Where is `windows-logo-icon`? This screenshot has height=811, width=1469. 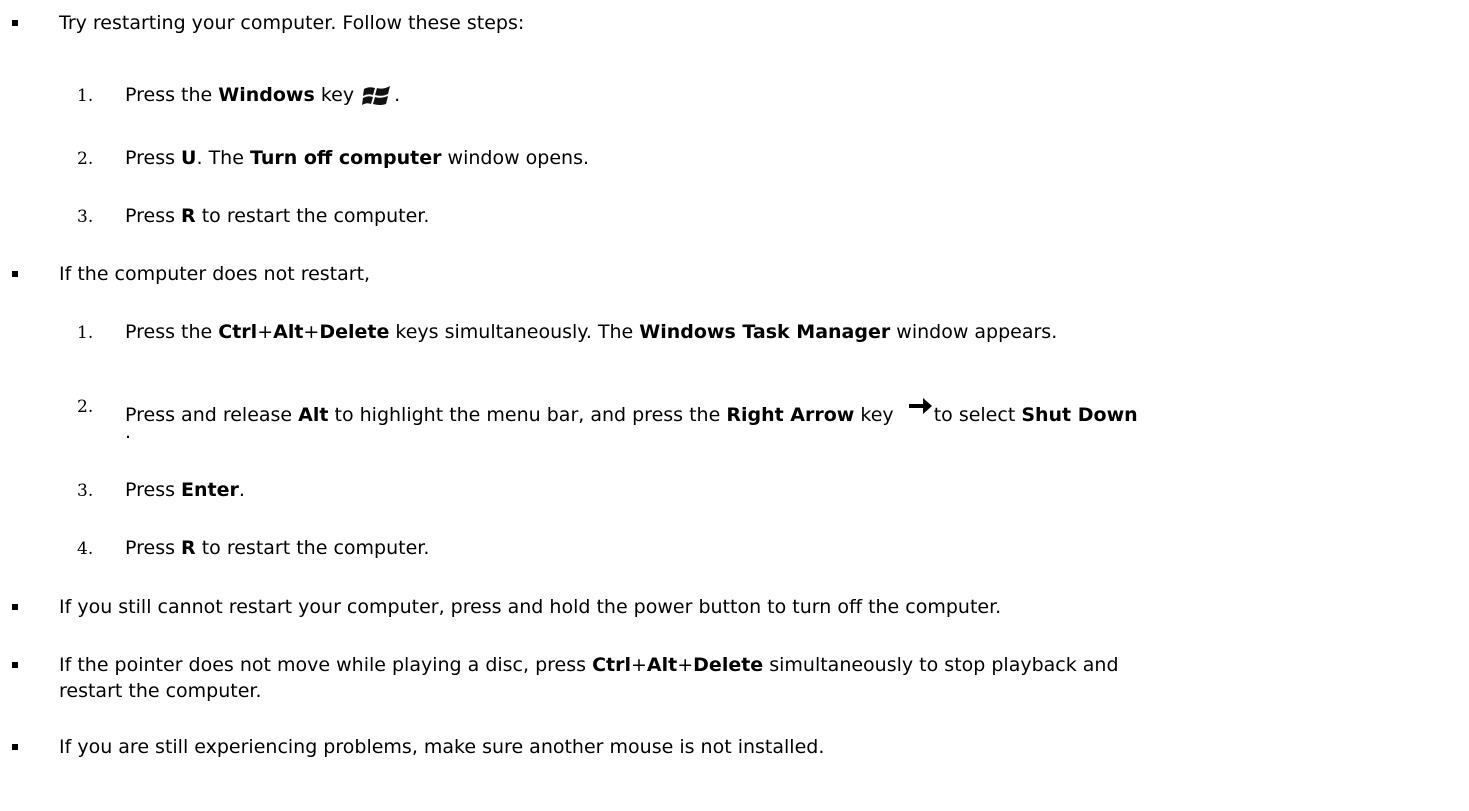
windows-logo-icon is located at coordinates (376, 95).